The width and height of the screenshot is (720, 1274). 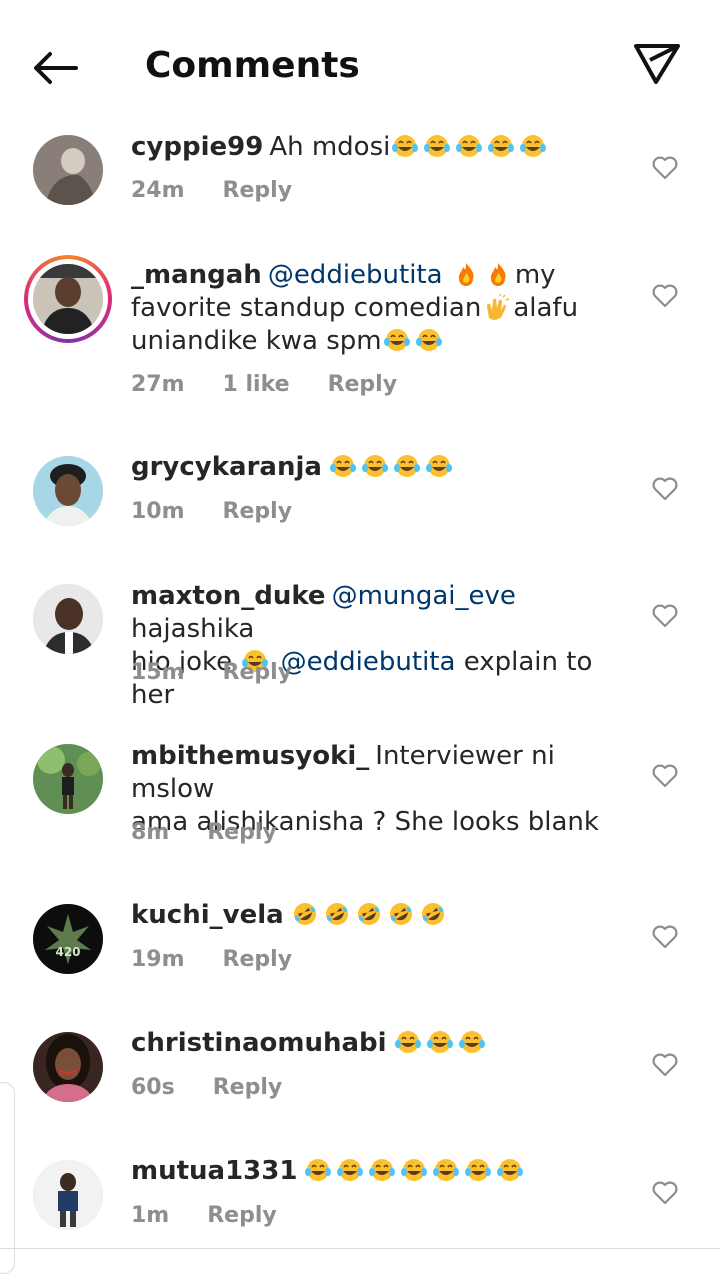 I want to click on comment-username: mbithemusyoki_, so click(x=250, y=756).